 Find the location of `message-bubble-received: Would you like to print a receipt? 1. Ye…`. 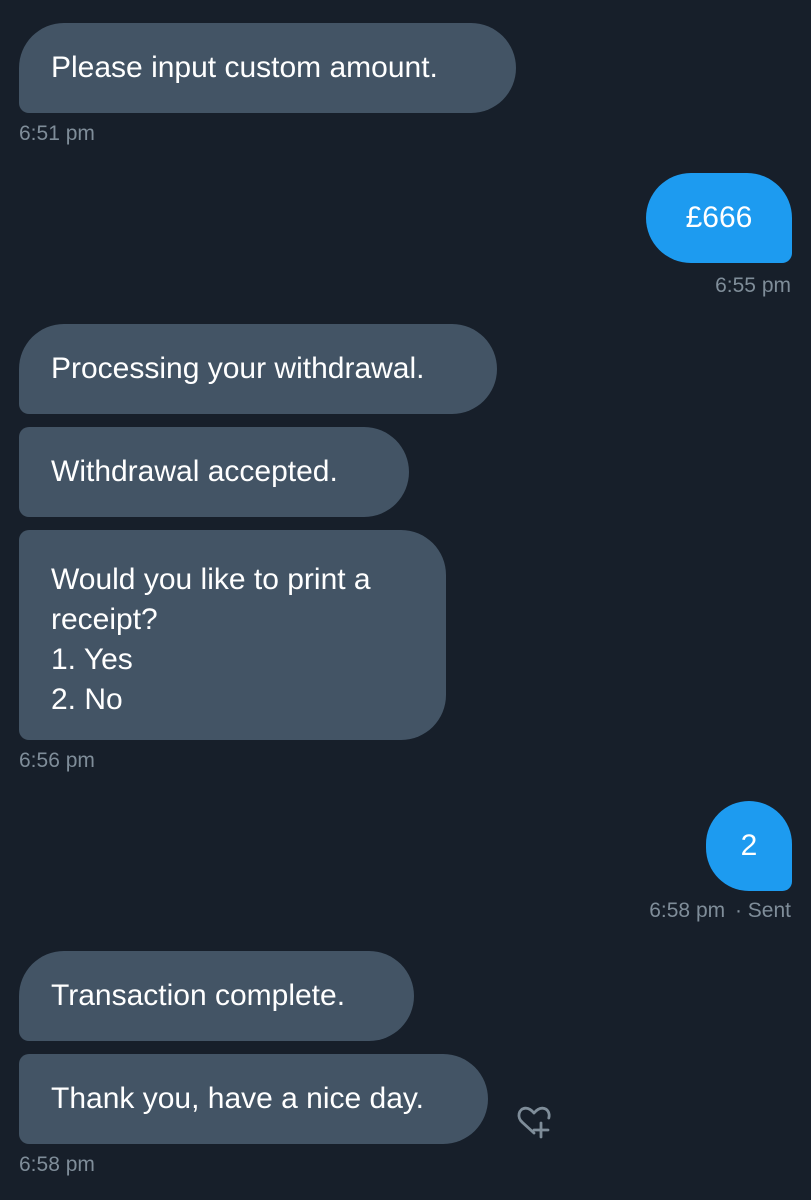

message-bubble-received: Would you like to print a receipt? 1. Ye… is located at coordinates (232, 635).